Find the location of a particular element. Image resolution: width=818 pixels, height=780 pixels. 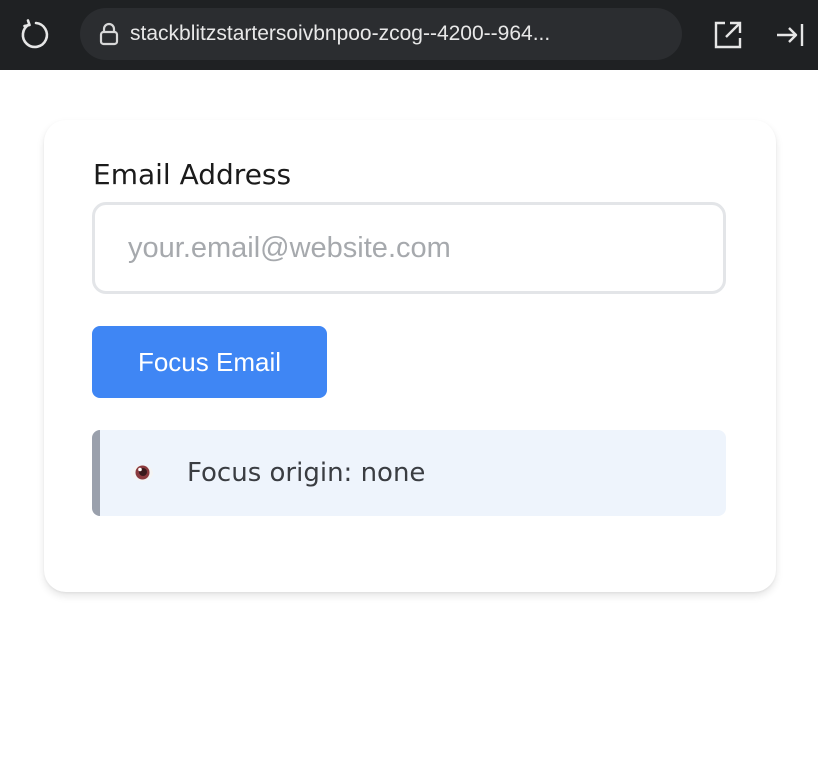

lock-icon is located at coordinates (109, 34).